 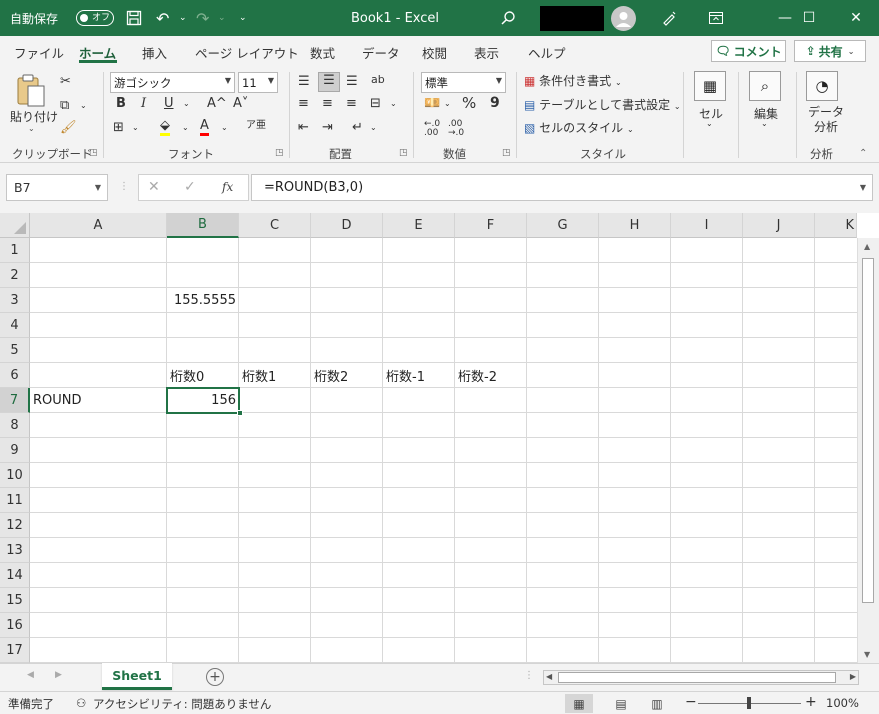 I want to click on close-button: ✕, so click(x=856, y=18).